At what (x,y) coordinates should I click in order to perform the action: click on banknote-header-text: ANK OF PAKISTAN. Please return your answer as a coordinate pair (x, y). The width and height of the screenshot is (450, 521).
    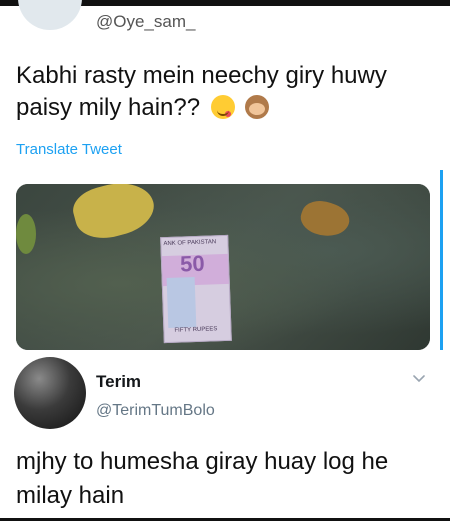
    Looking at the image, I should click on (190, 243).